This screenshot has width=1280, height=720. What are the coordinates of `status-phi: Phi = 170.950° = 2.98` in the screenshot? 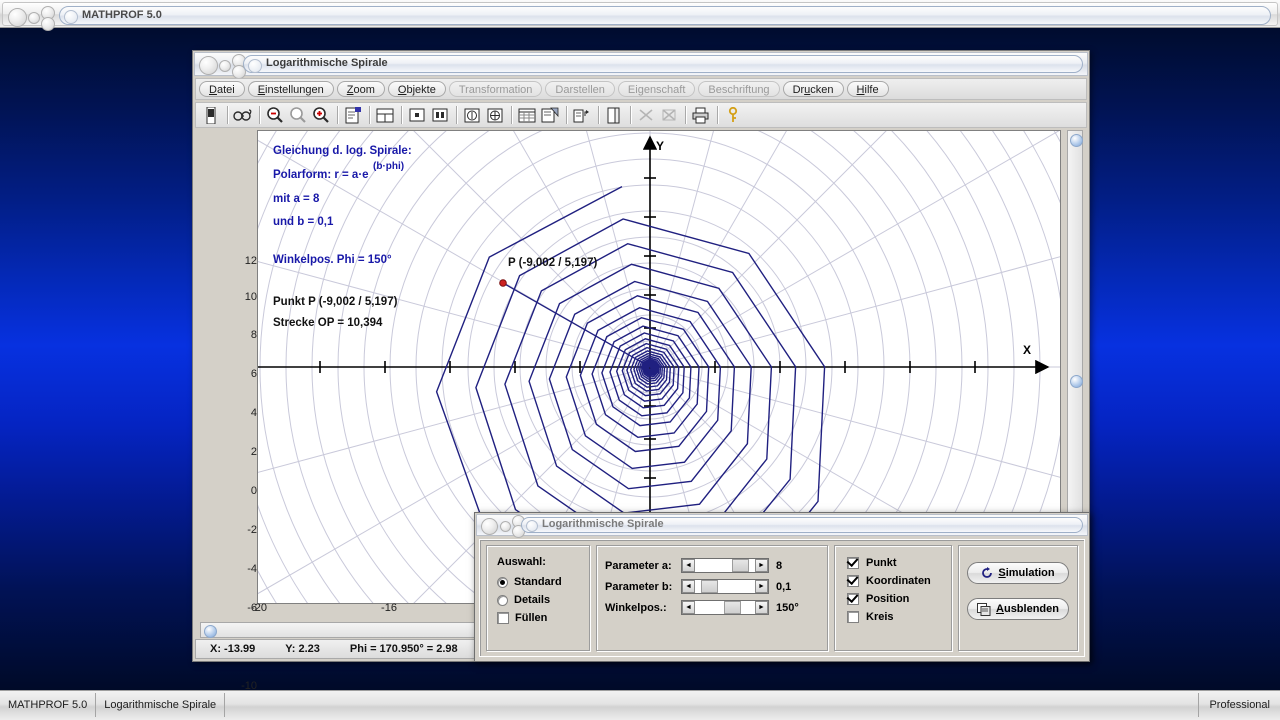 It's located at (403, 649).